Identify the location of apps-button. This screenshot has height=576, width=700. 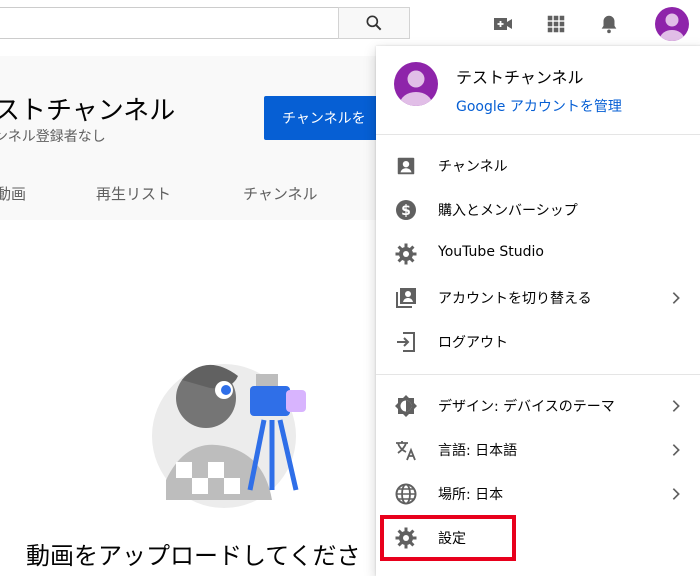
(556, 24).